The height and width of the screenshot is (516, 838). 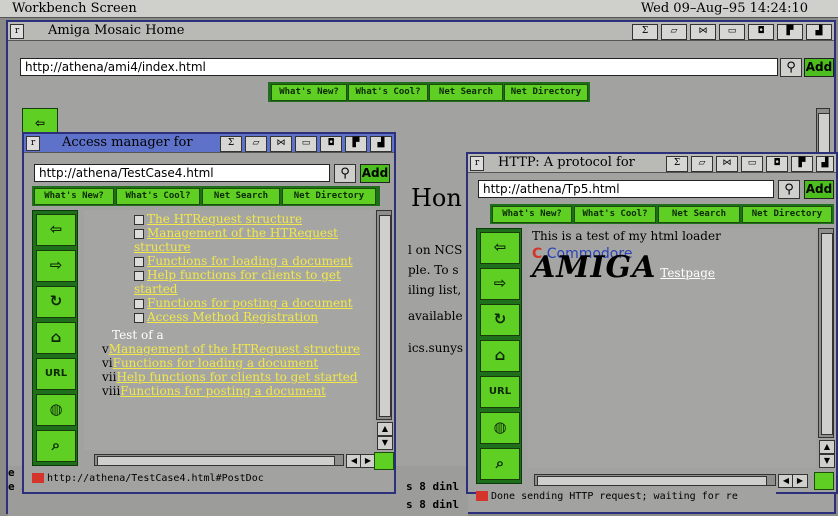 What do you see at coordinates (687, 273) in the screenshot?
I see `testpage-link: Testpage` at bounding box center [687, 273].